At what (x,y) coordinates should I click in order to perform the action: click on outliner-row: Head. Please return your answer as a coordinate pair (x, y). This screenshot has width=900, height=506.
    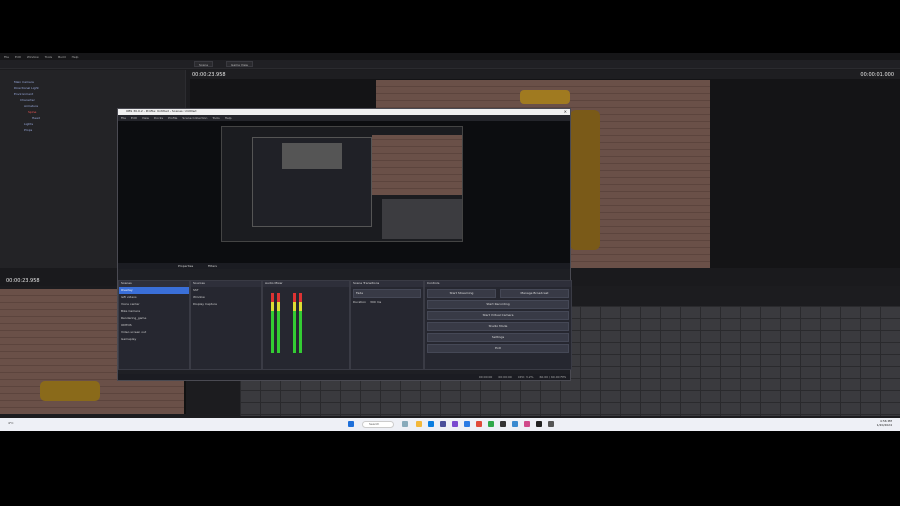
    Looking at the image, I should click on (36, 118).